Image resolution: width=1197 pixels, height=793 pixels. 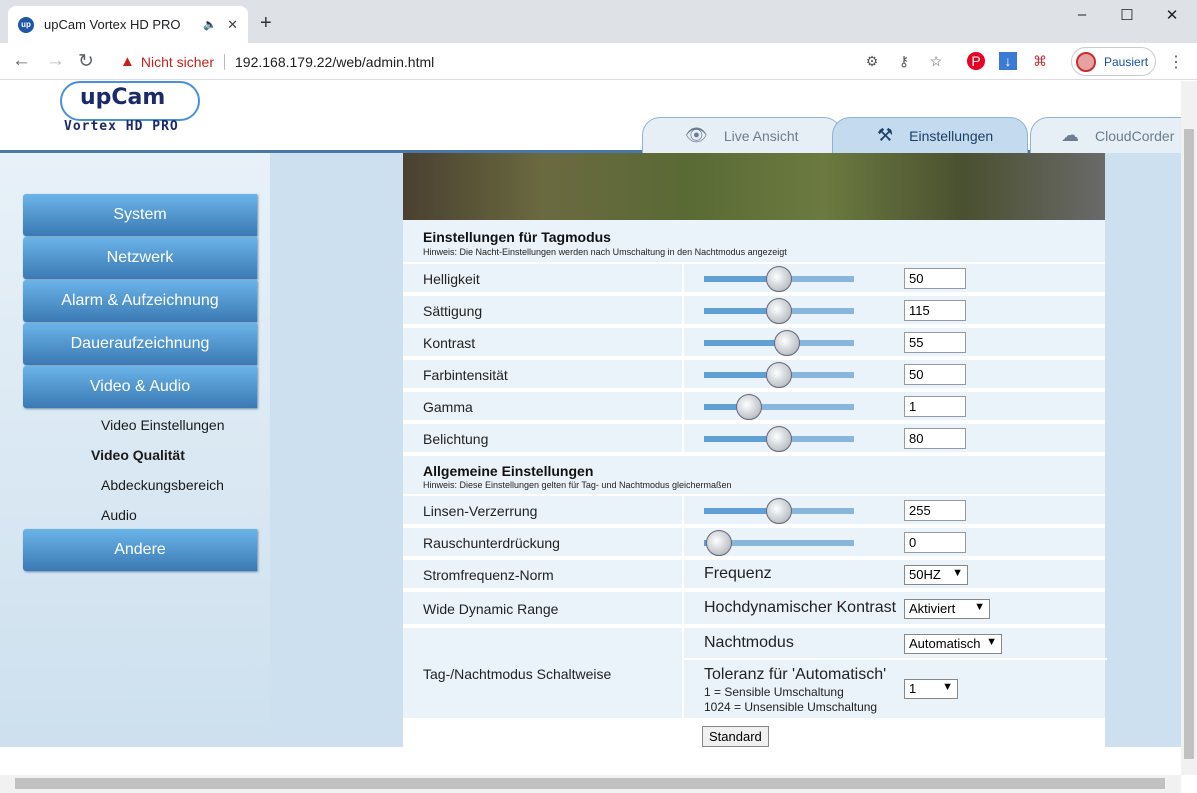 What do you see at coordinates (936, 61) in the screenshot?
I see `star-icon: ☆` at bounding box center [936, 61].